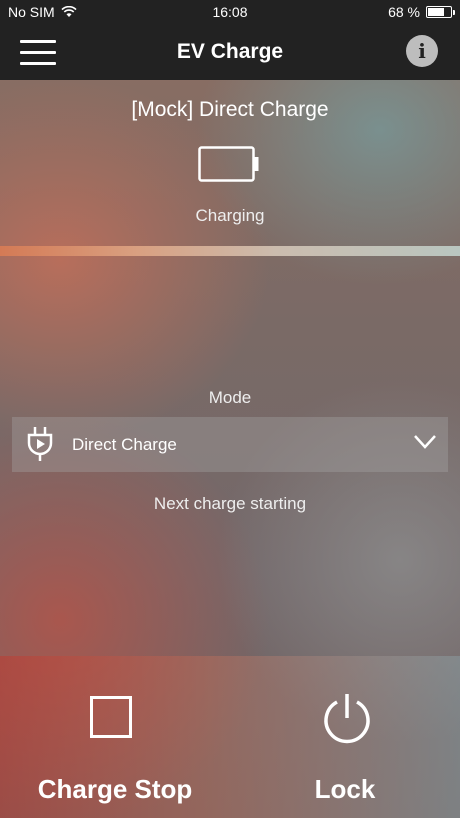  I want to click on battery-percent: 68 %, so click(404, 12).